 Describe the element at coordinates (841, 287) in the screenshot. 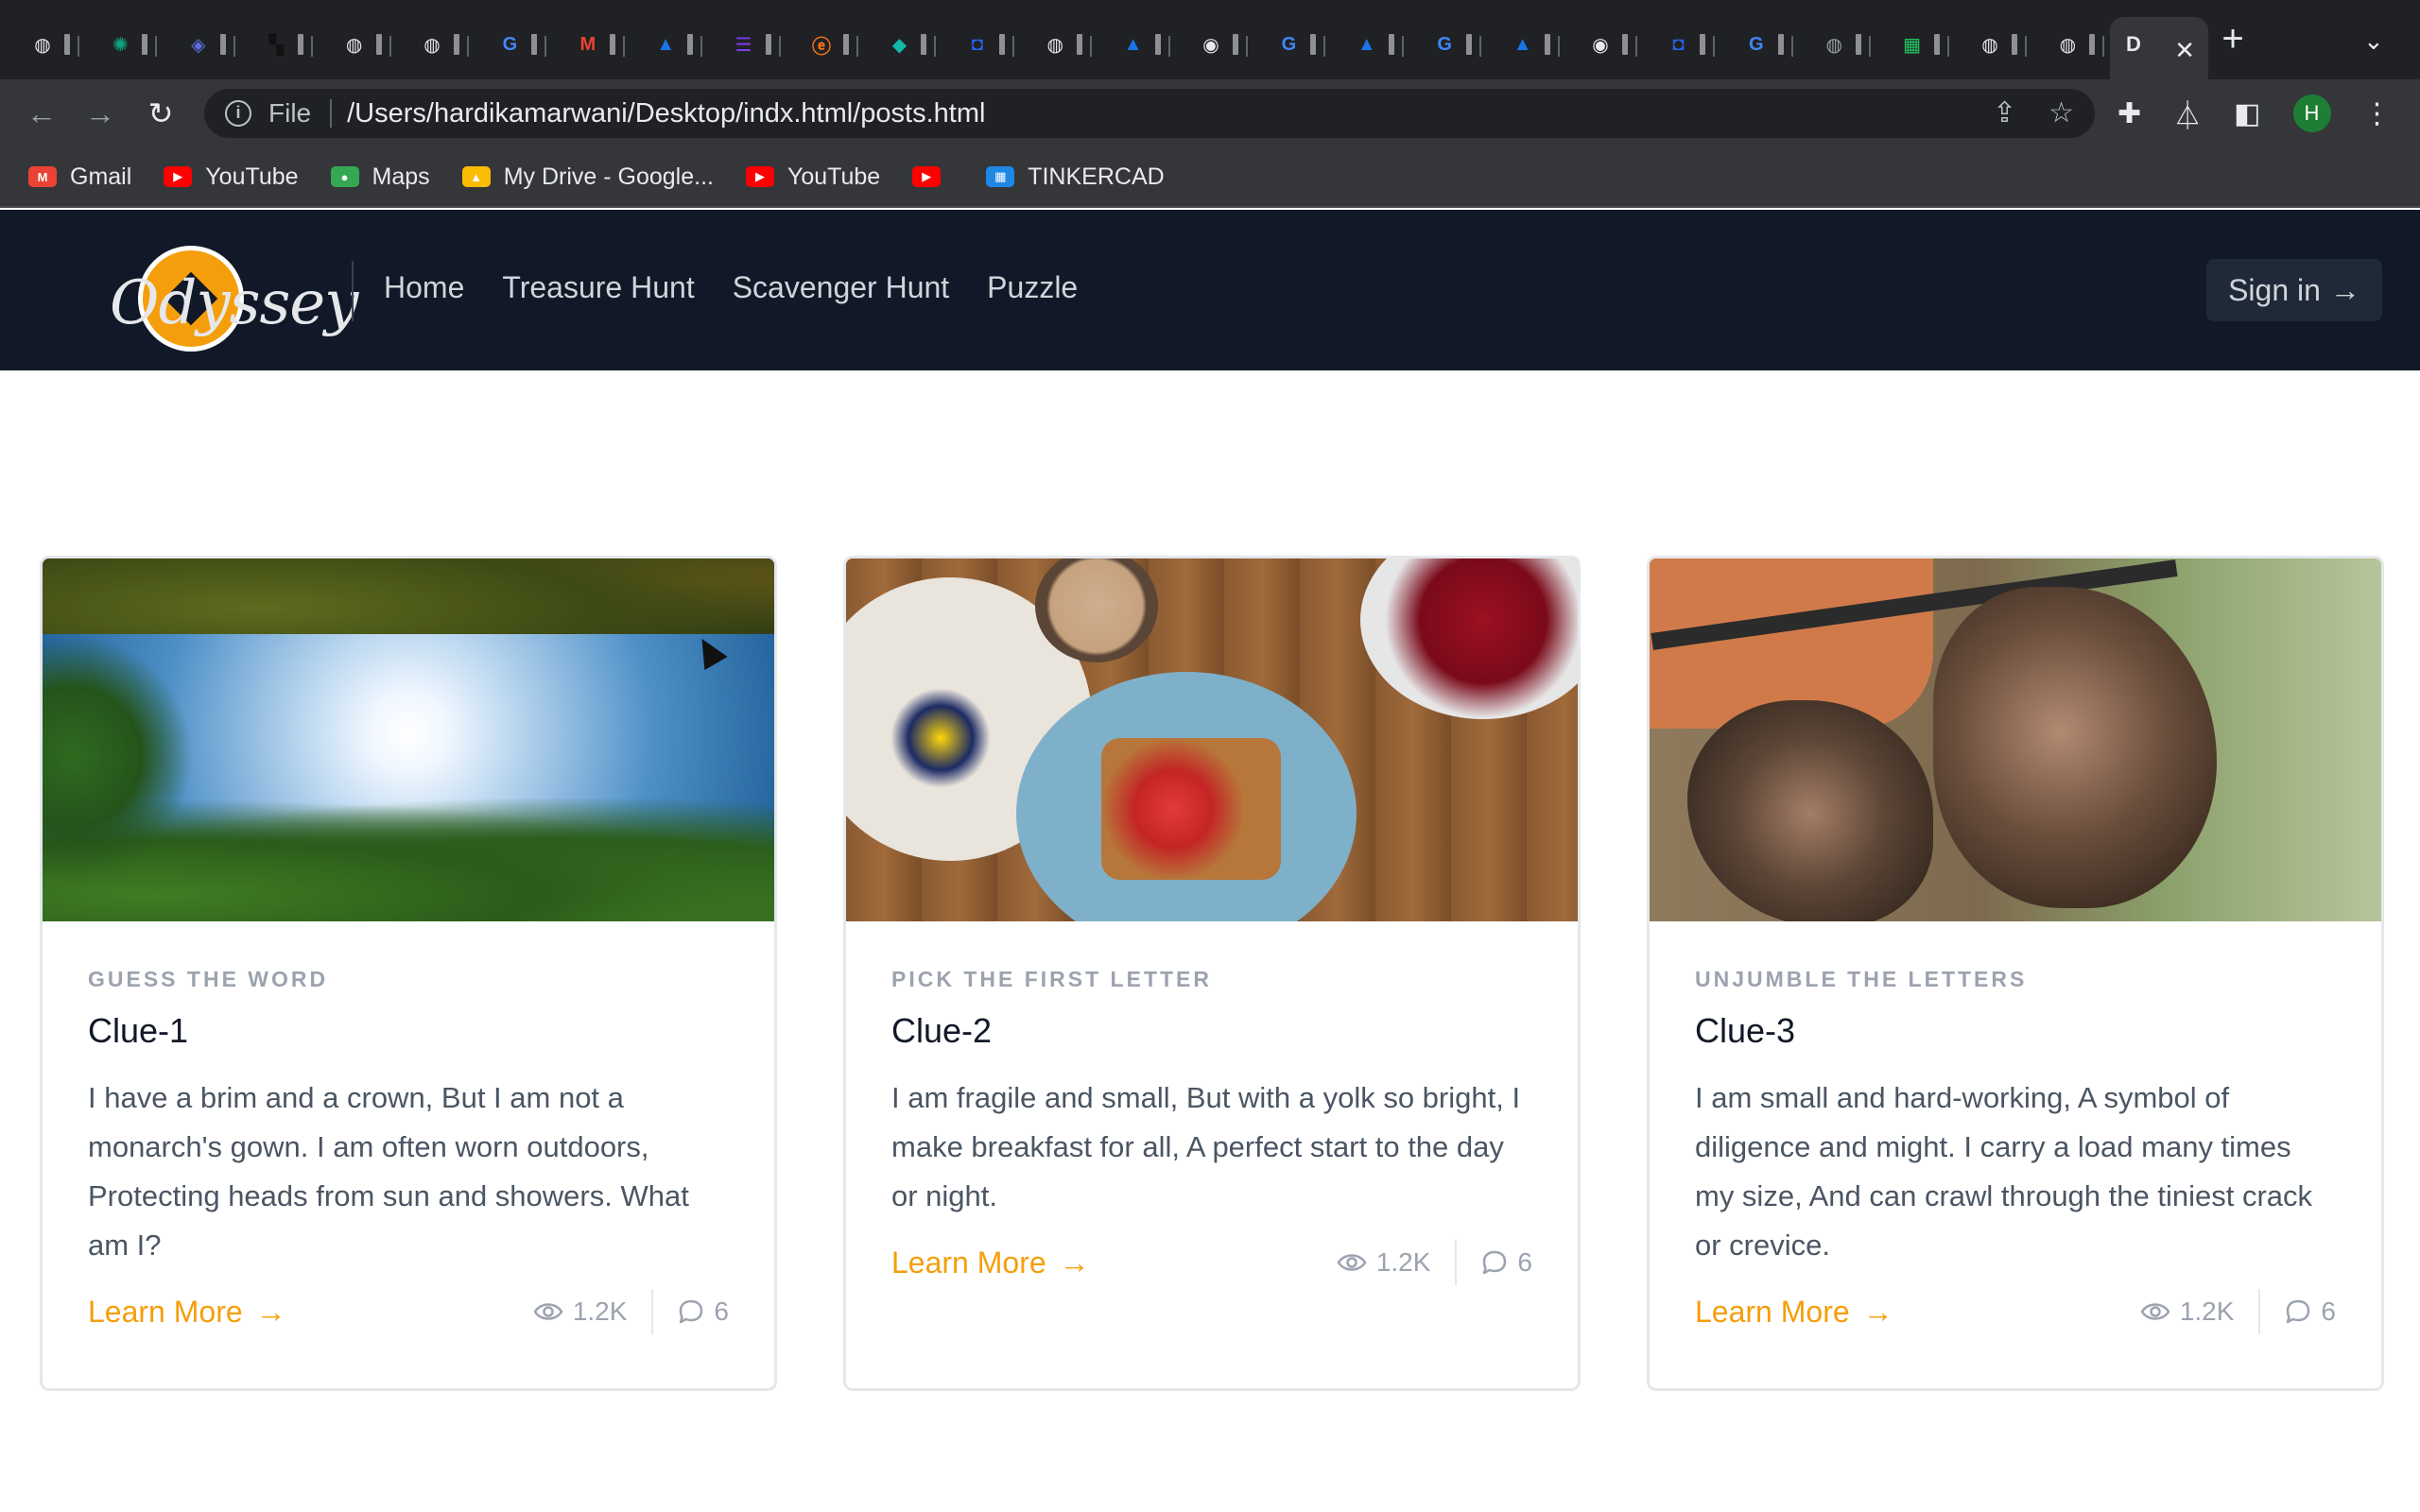

I see `nav-link-scavenger-hunt: Scavenger Hunt` at that location.